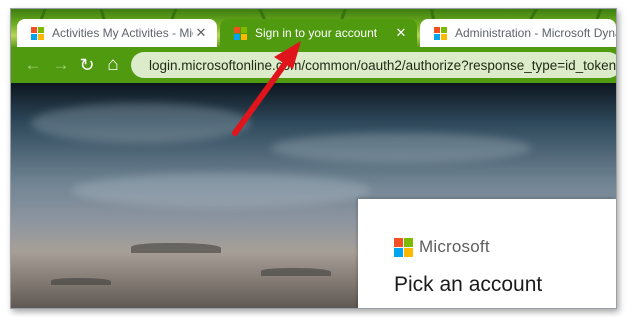 The width and height of the screenshot is (628, 317). Describe the element at coordinates (266, 88) in the screenshot. I see `annotation-arrow-icon` at that location.